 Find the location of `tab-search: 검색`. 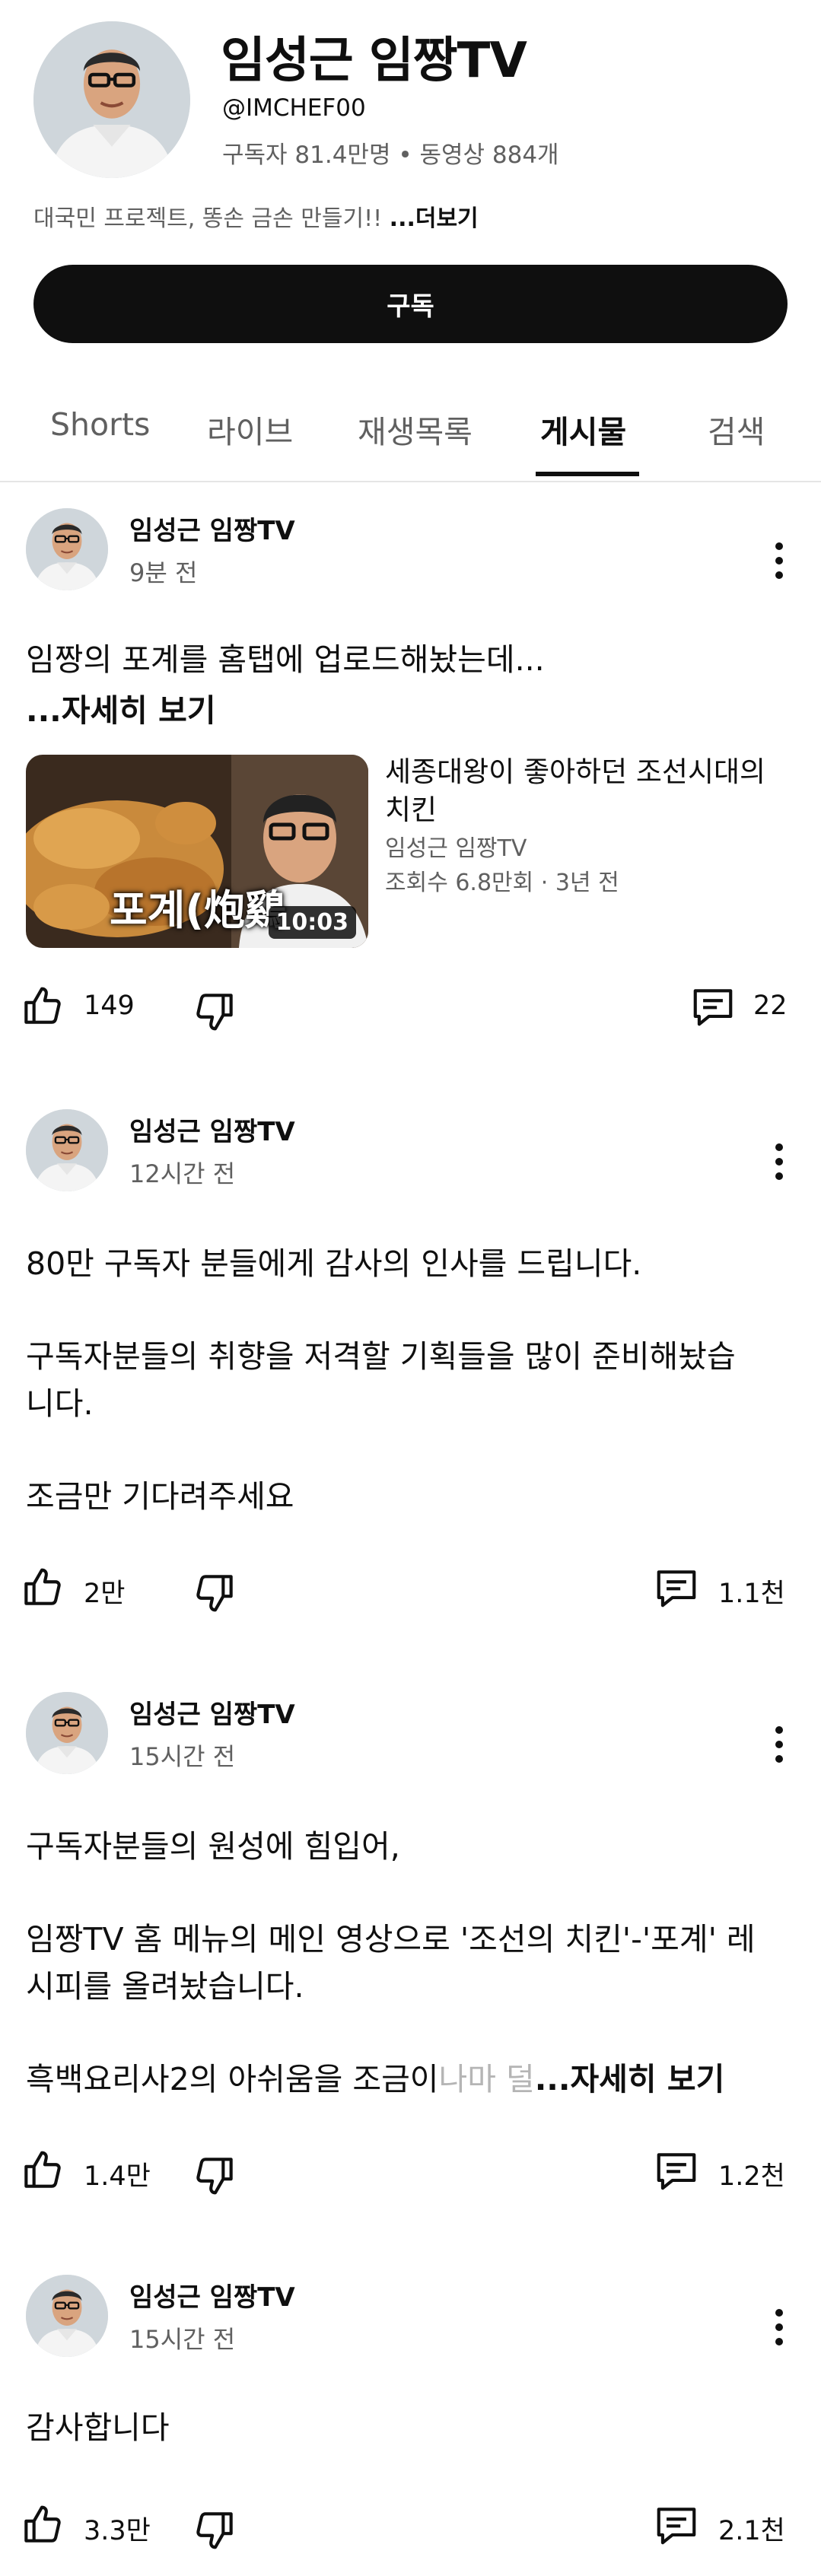

tab-search: 검색 is located at coordinates (736, 429).